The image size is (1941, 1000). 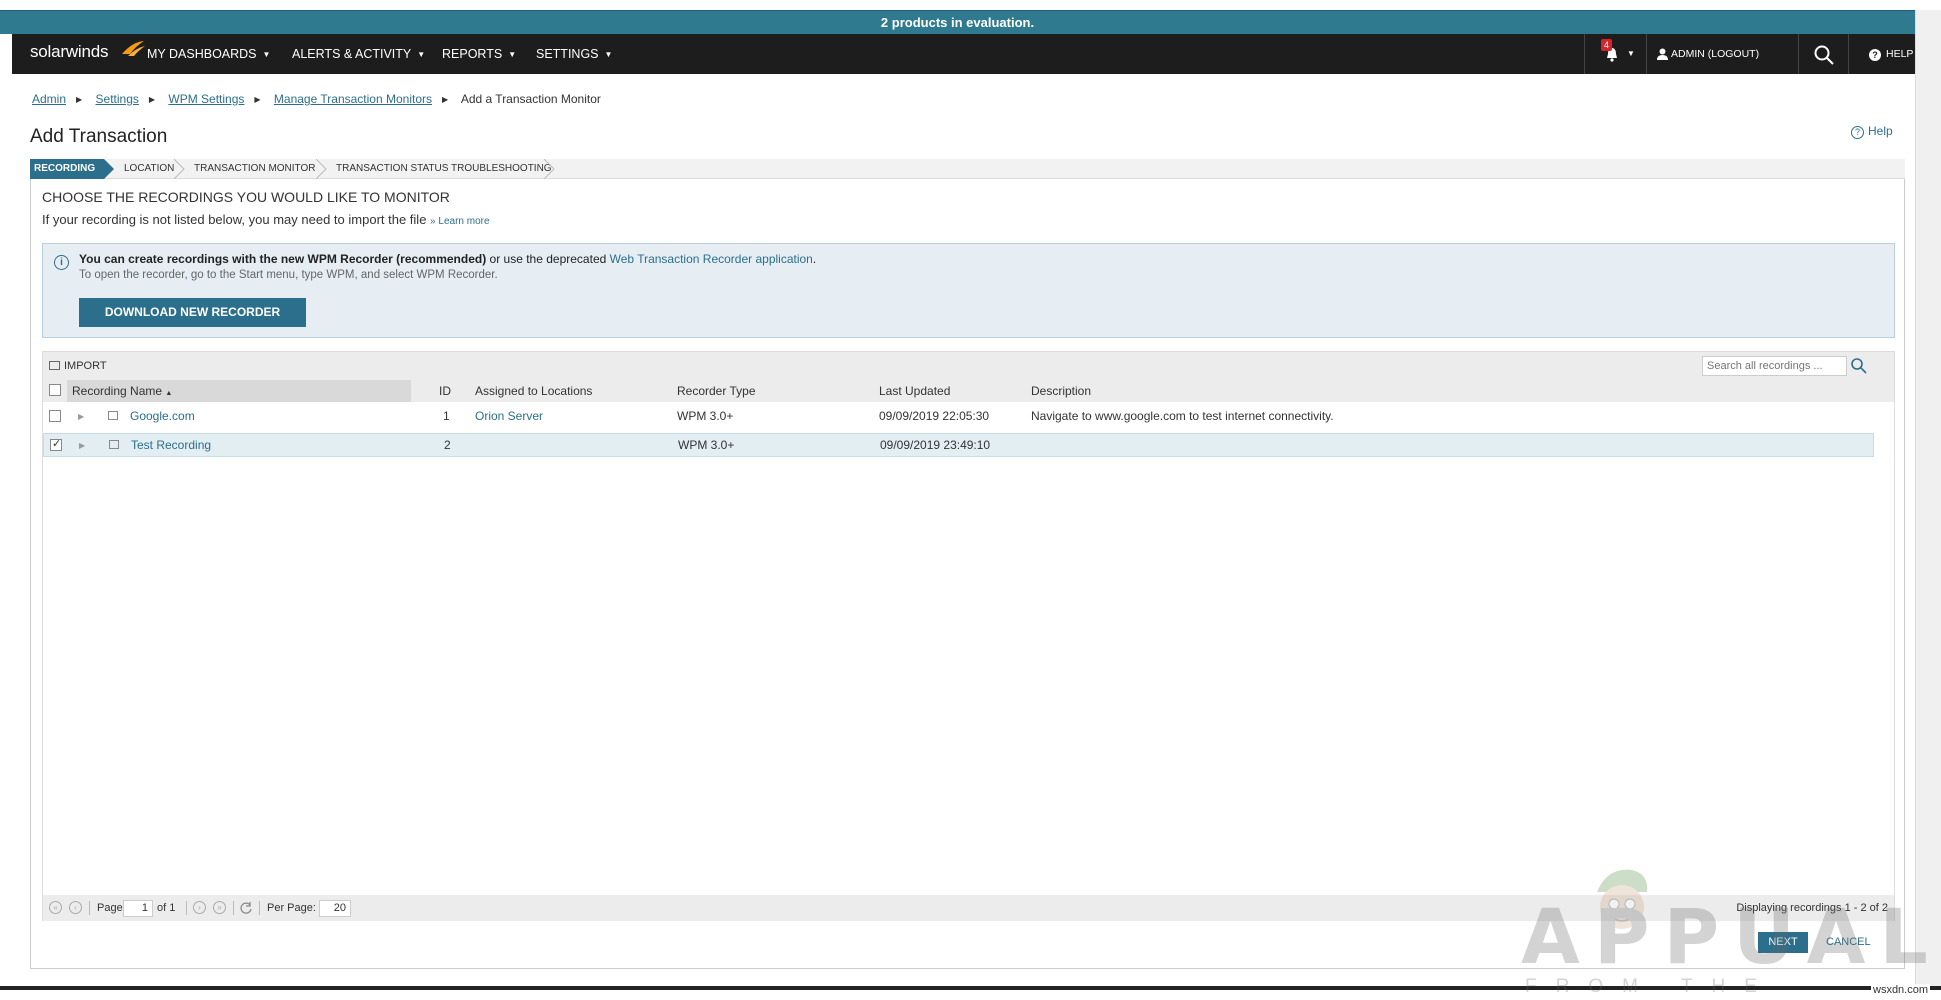 What do you see at coordinates (957, 22) in the screenshot?
I see `evaluation-banner: 2 products in evaluation.` at bounding box center [957, 22].